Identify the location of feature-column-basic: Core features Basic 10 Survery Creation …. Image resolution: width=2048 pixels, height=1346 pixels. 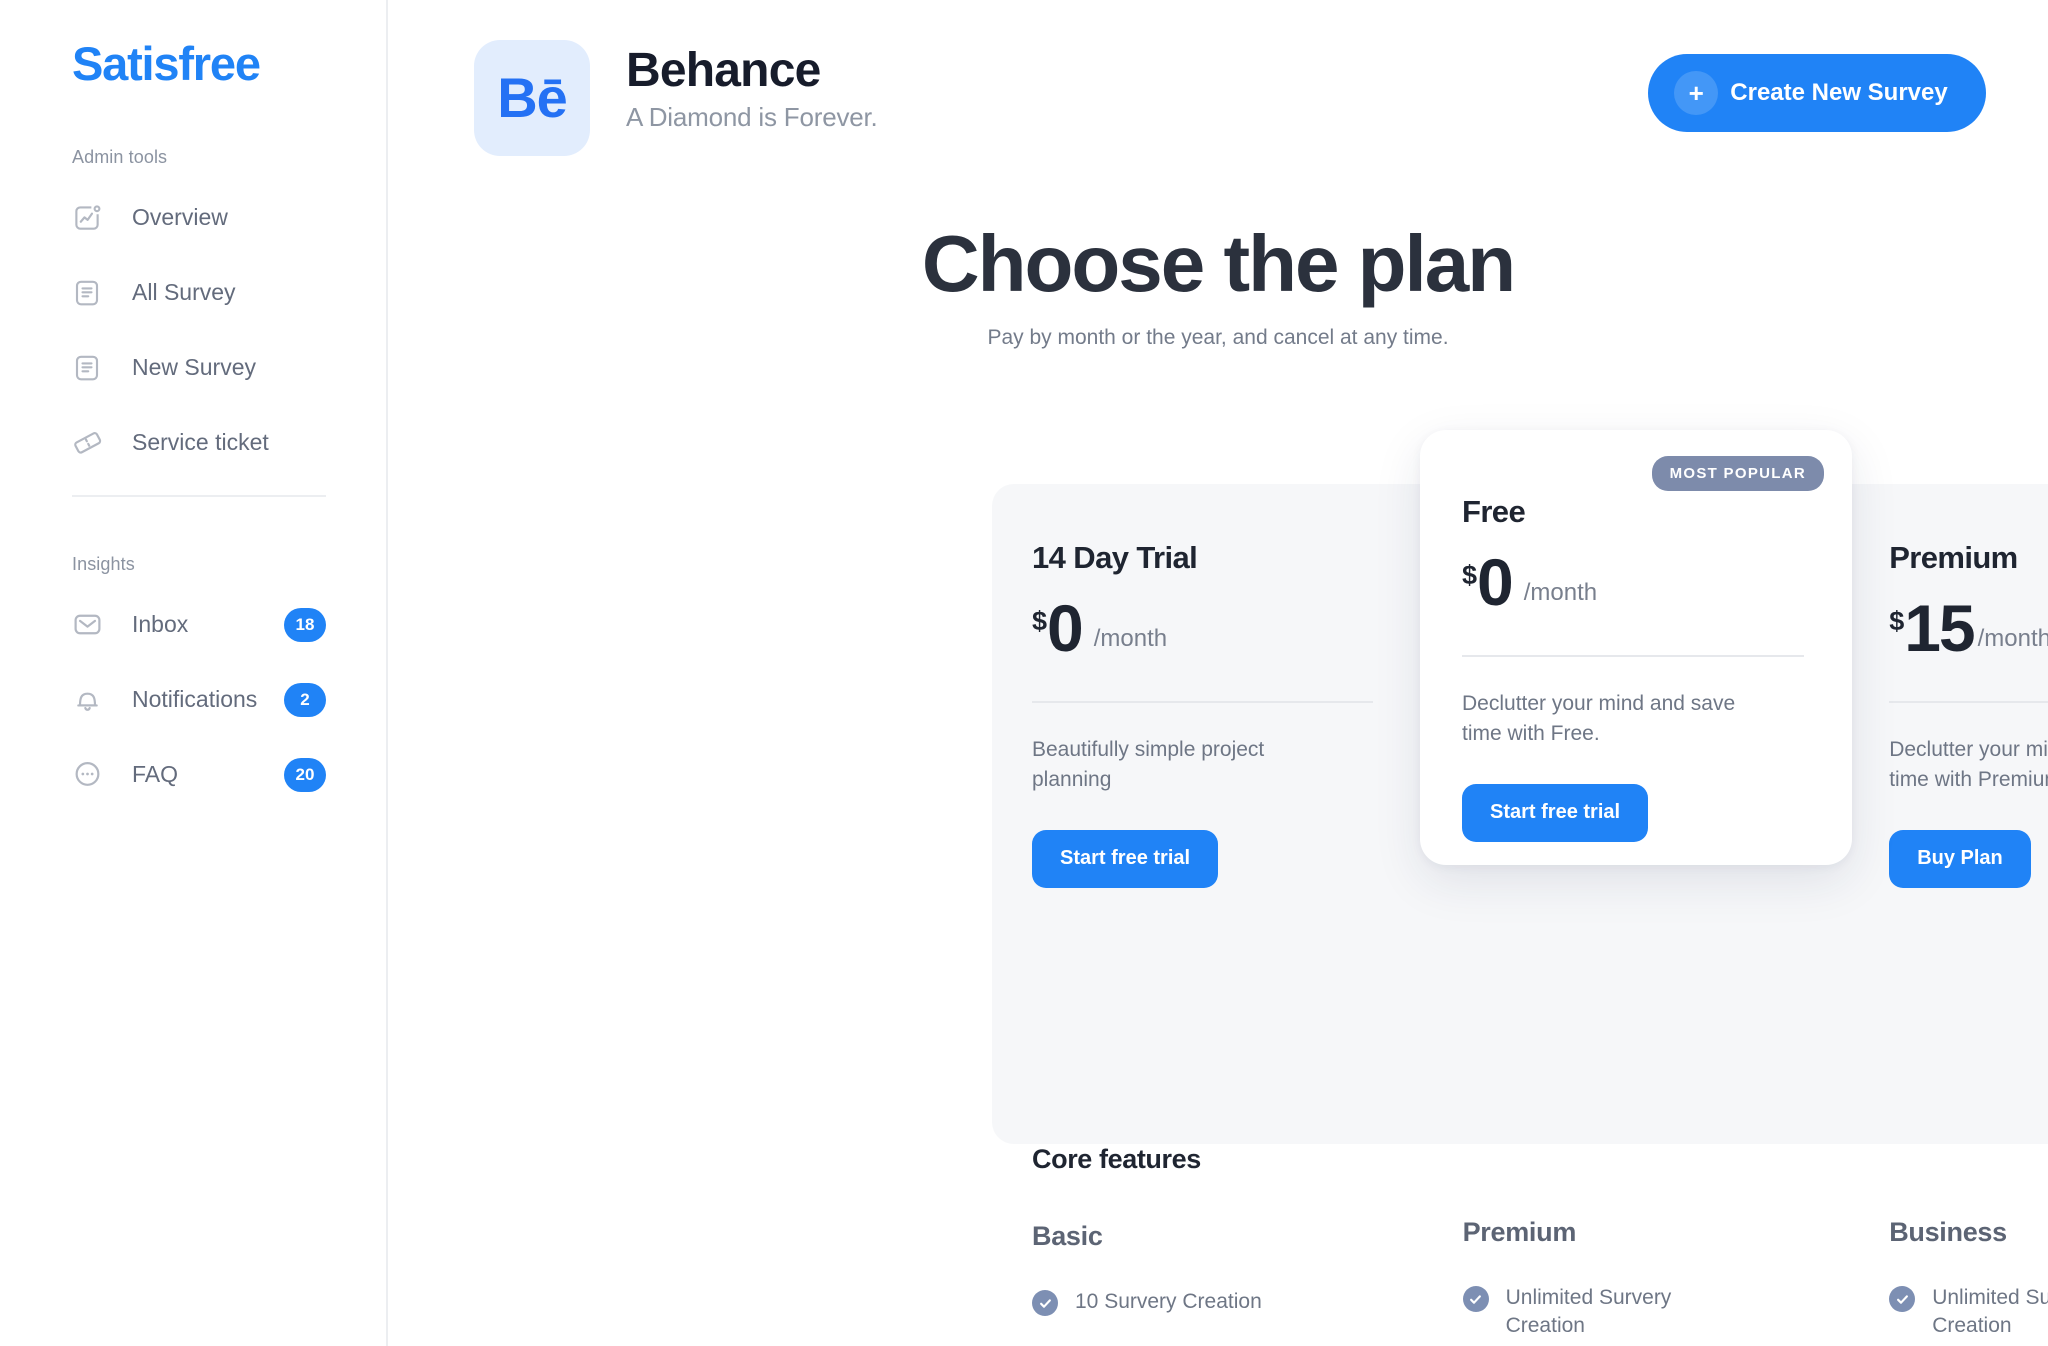
(1206, 1245).